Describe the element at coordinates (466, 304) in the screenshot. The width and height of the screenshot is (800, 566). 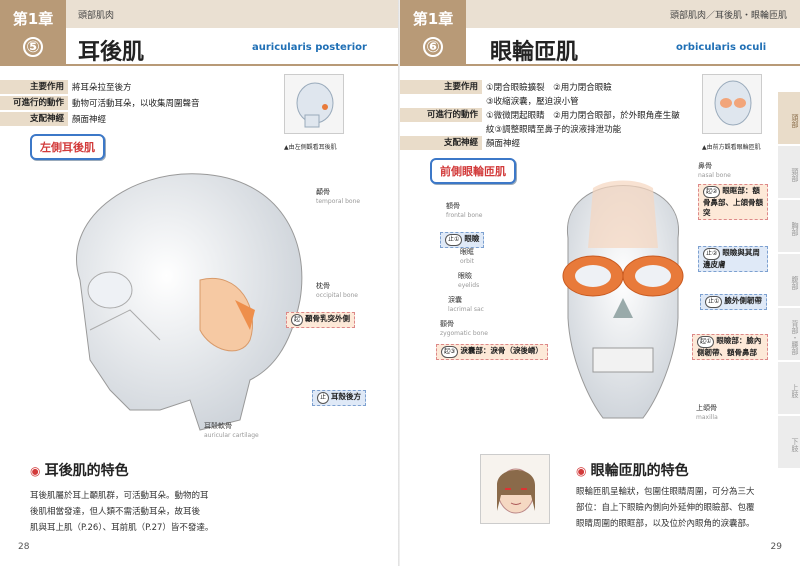
I see `label-lacrimal: 淚囊 lacrimal sac` at that location.